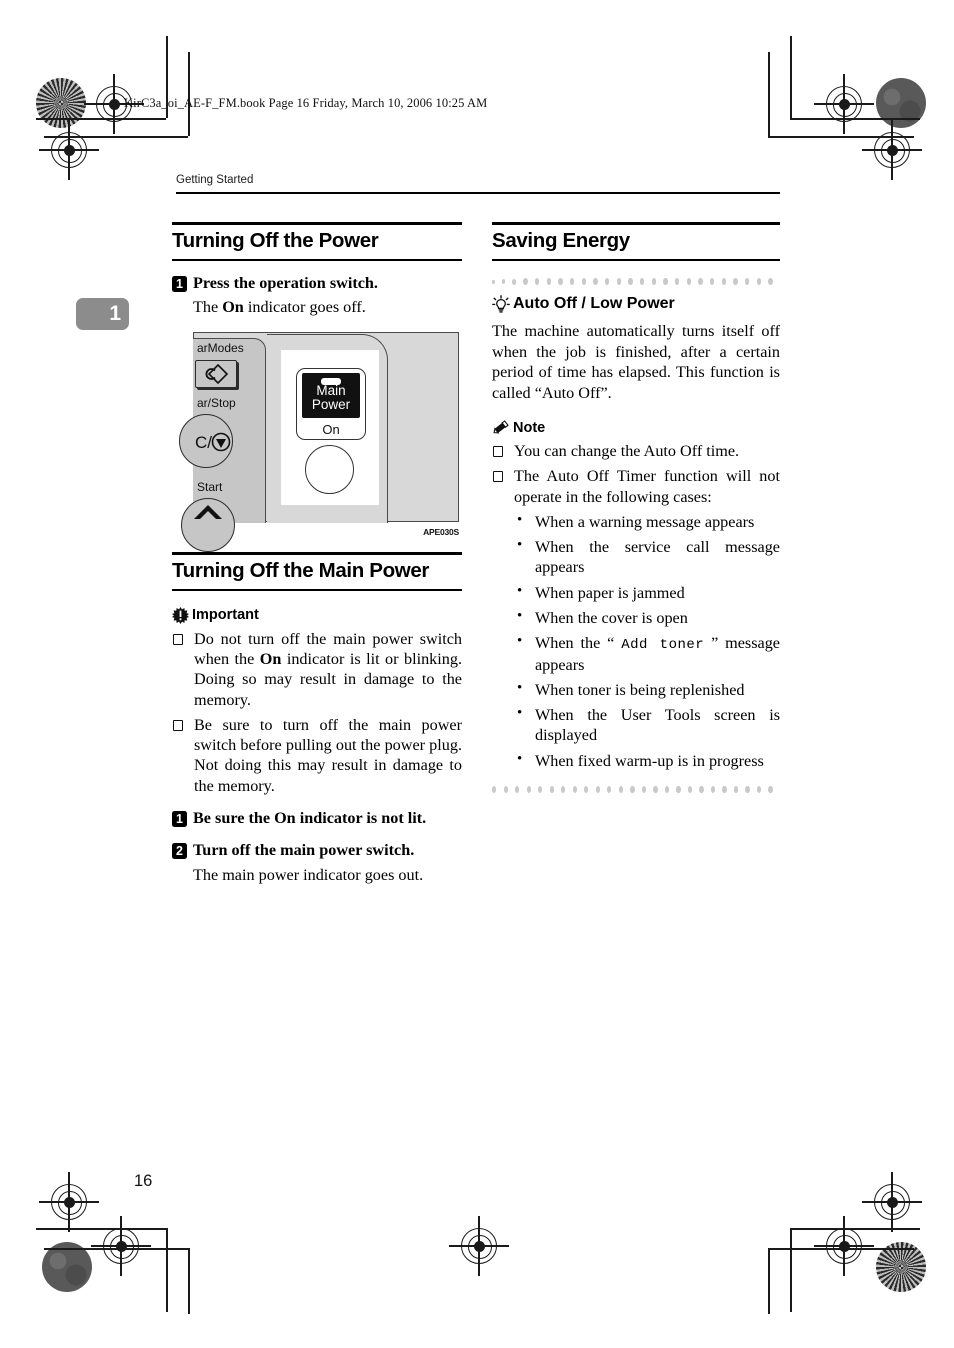 The width and height of the screenshot is (954, 1348). I want to click on clear-stop-key: C/, so click(206, 440).